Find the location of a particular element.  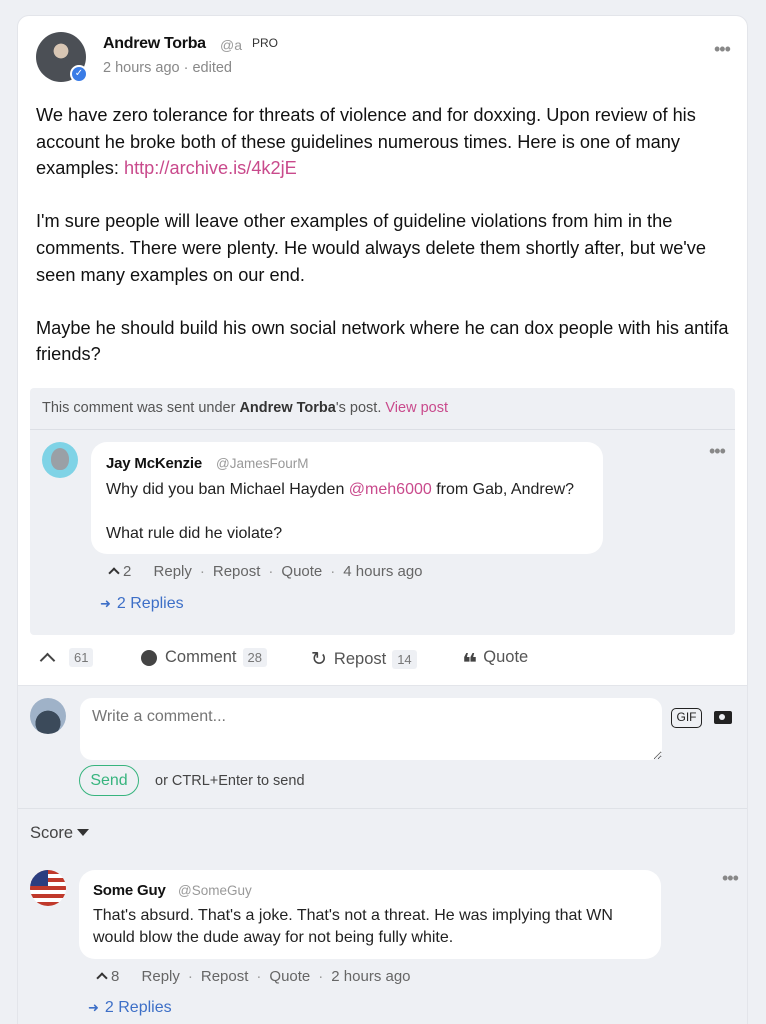

commenter-handle: @SomeGuy is located at coordinates (215, 890).